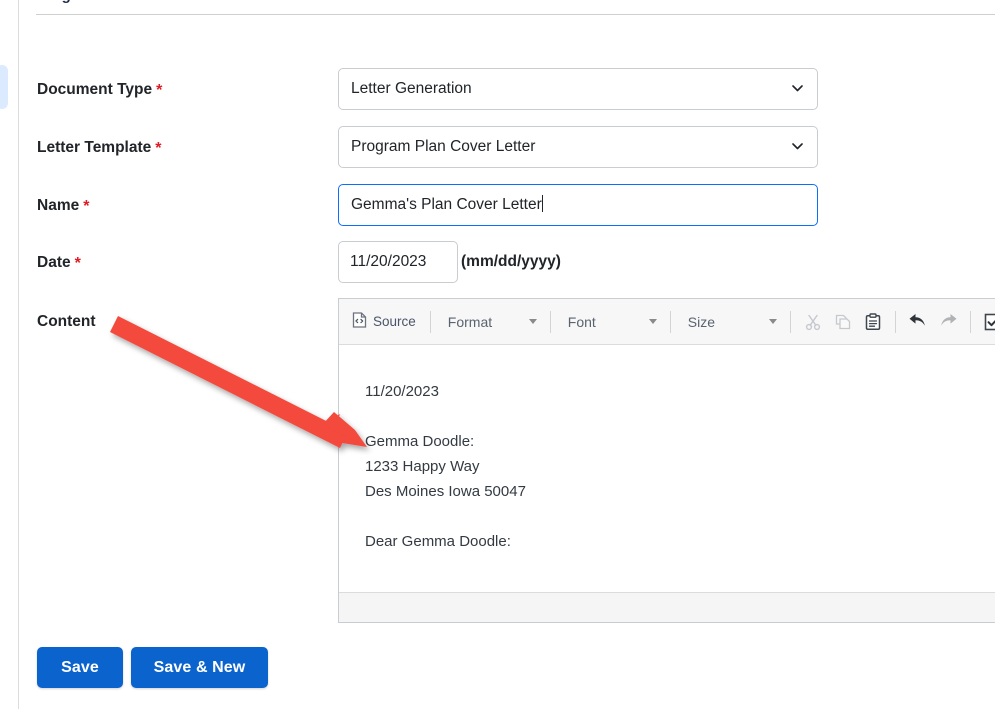 This screenshot has width=995, height=709. Describe the element at coordinates (470, 321) in the screenshot. I see `format-dropdown-label: Format` at that location.